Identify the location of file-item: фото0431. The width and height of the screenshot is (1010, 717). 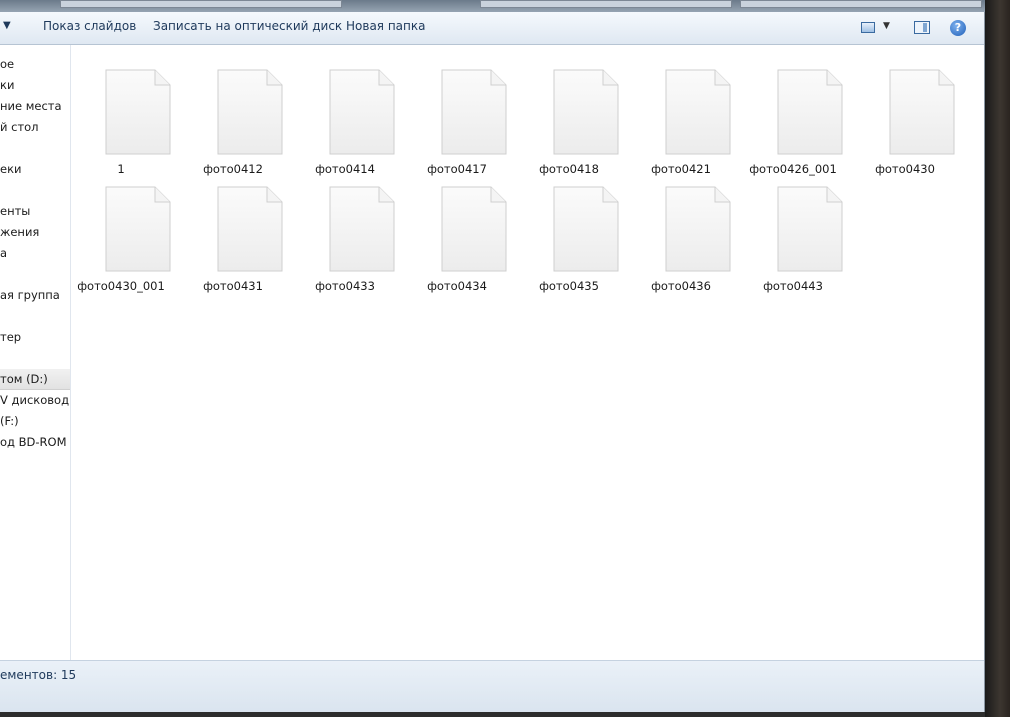
(233, 234).